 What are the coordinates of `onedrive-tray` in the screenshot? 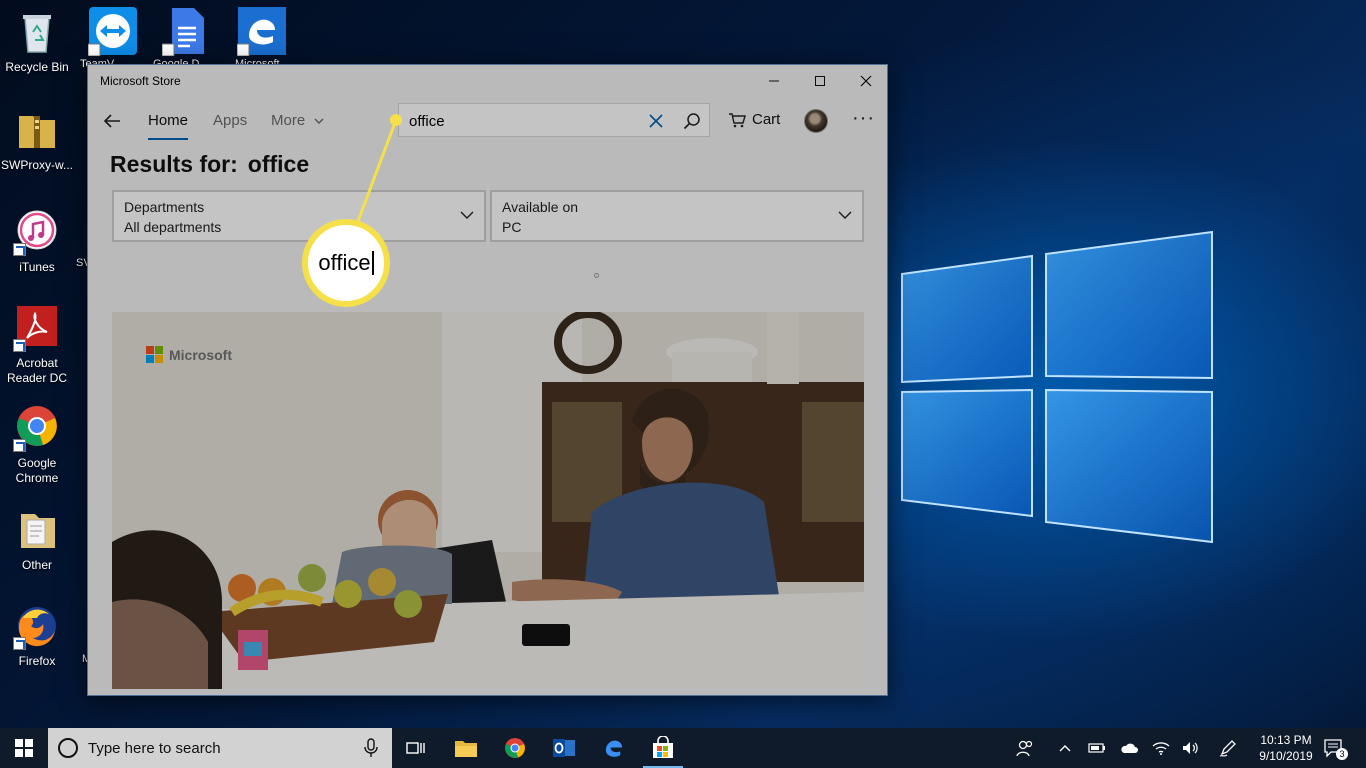 It's located at (1129, 748).